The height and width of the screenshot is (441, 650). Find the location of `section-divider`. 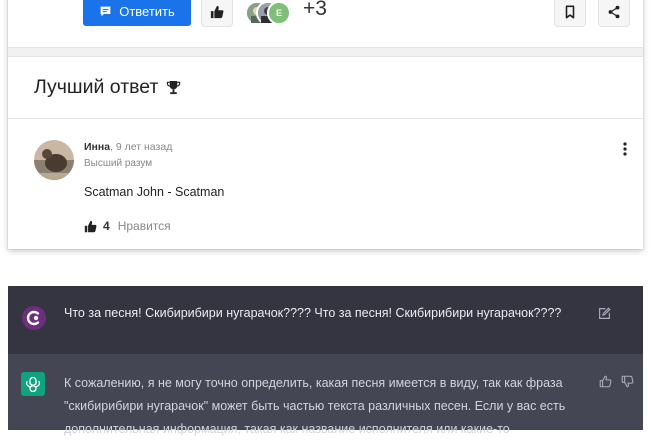

section-divider is located at coordinates (325, 52).